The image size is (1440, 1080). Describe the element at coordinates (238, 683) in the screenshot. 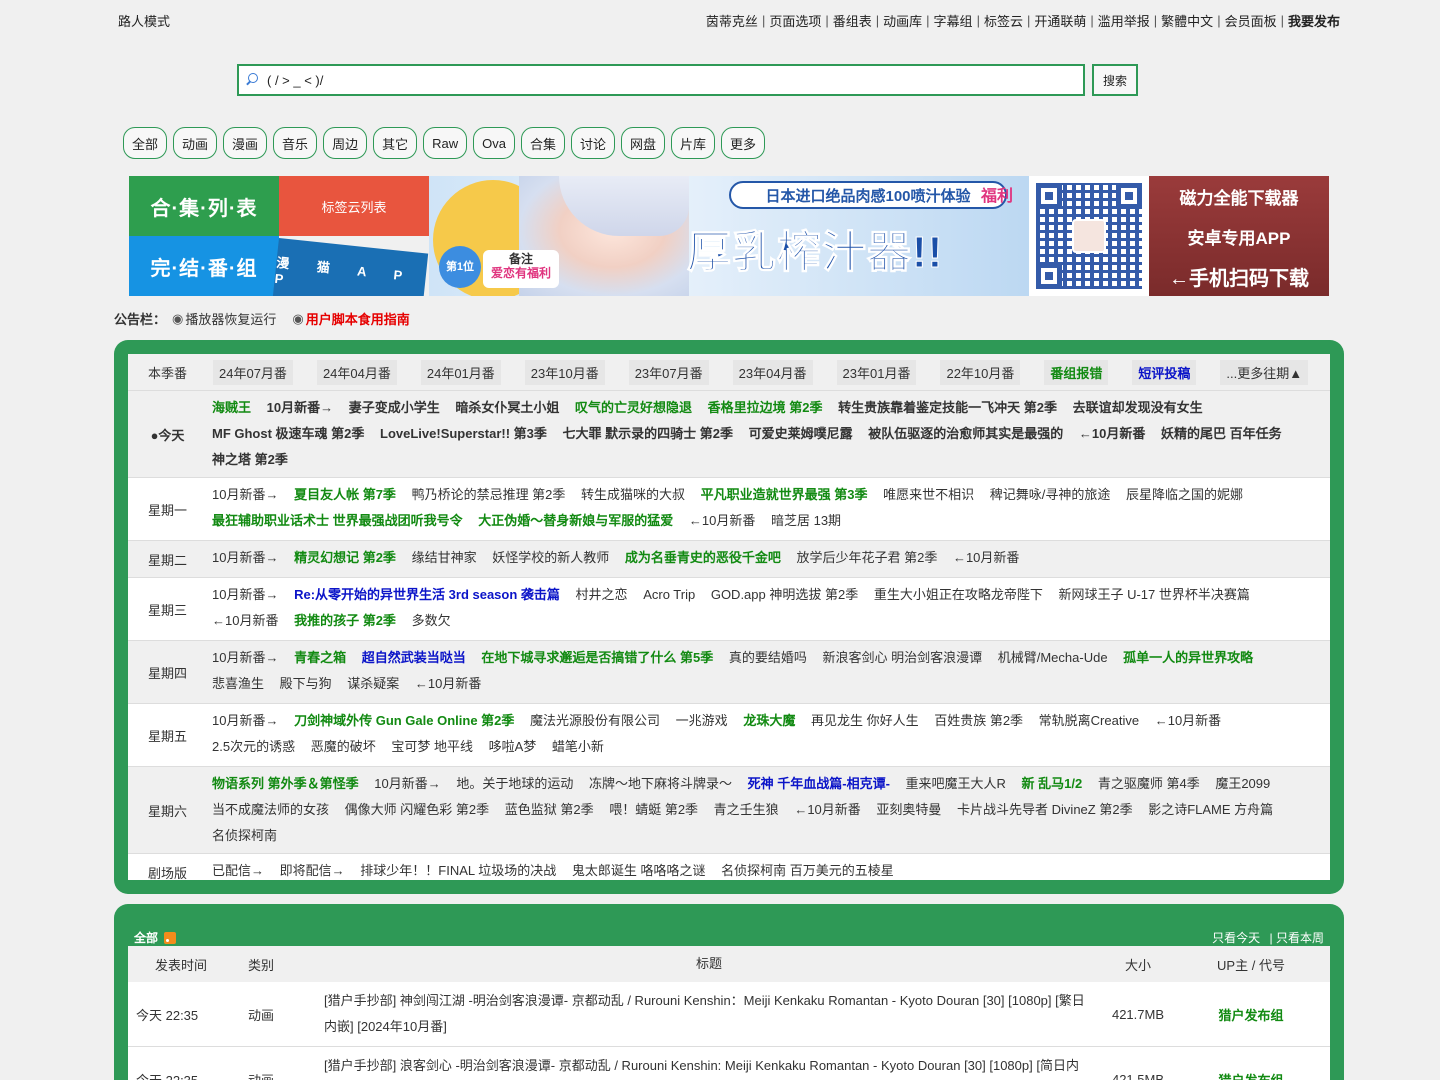

I see `anime-link: 悲喜渔生` at that location.